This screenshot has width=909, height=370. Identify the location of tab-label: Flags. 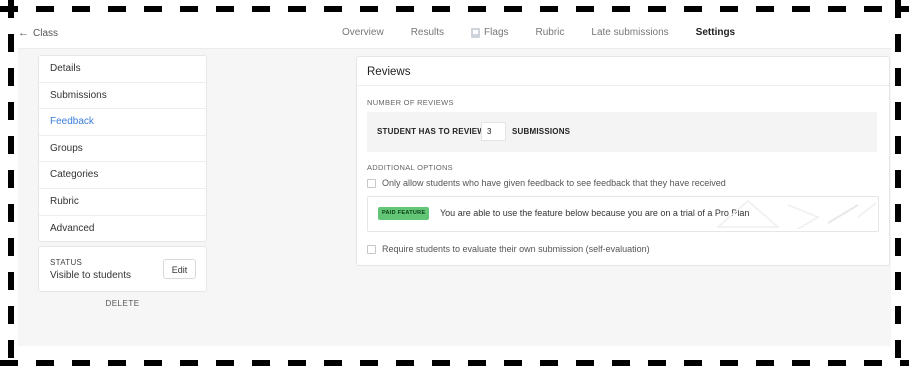
(496, 32).